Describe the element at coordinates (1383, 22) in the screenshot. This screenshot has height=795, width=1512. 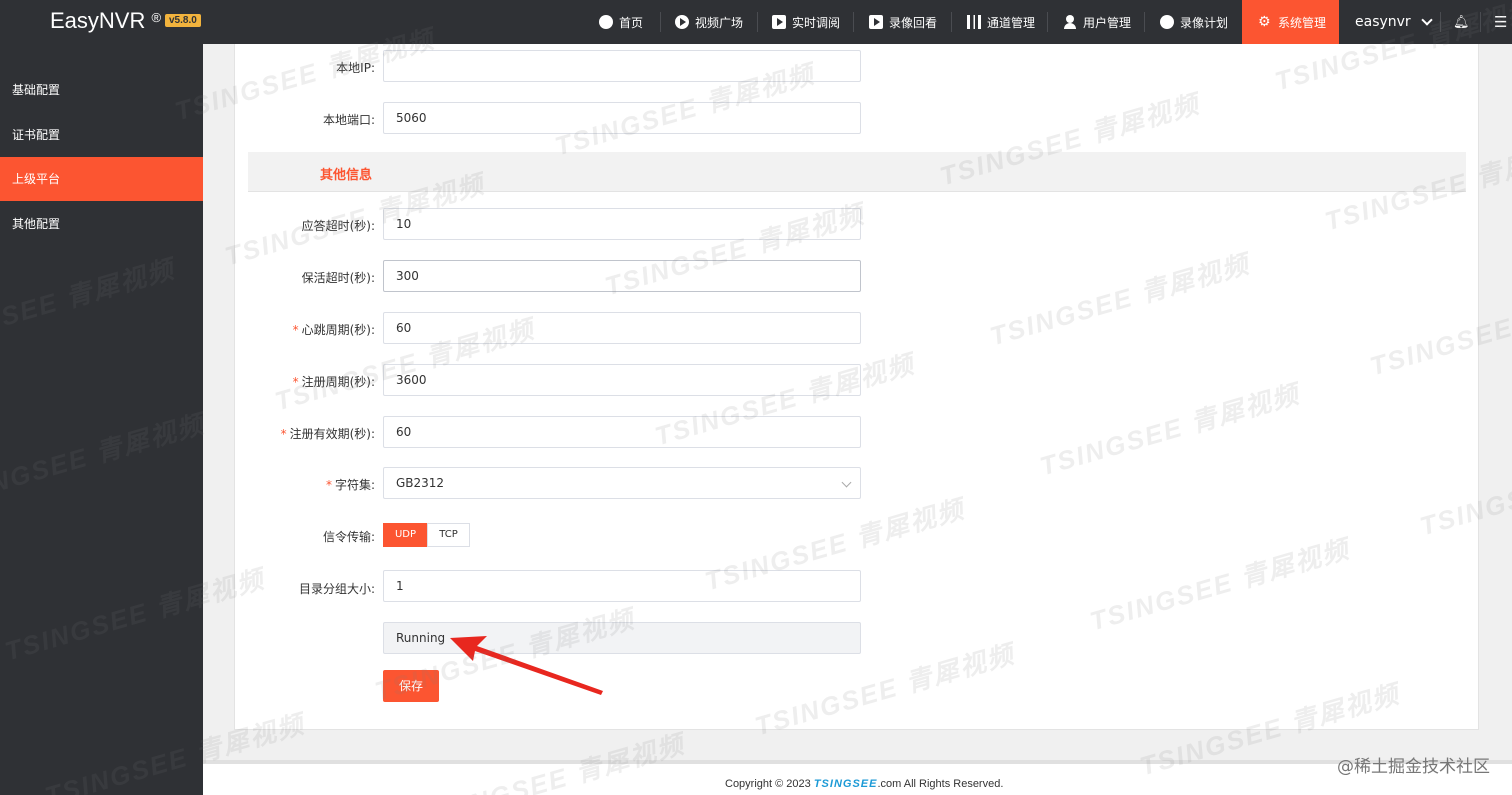
I see `username: easynvr` at that location.